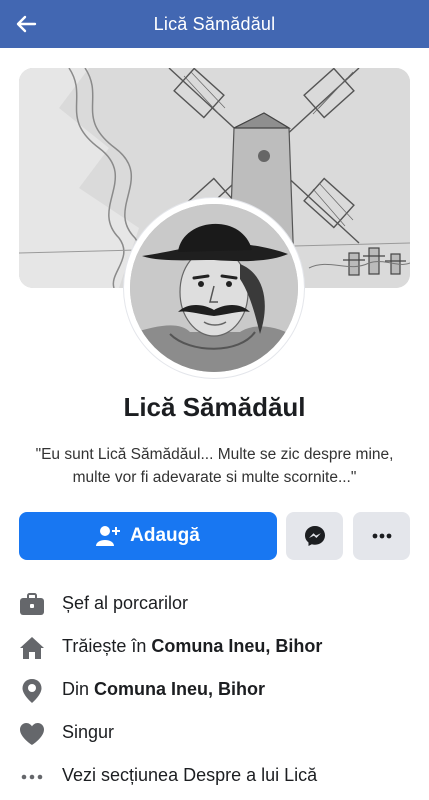 Image resolution: width=429 pixels, height=800 pixels. I want to click on add-friend-button: Adaugă, so click(148, 536).